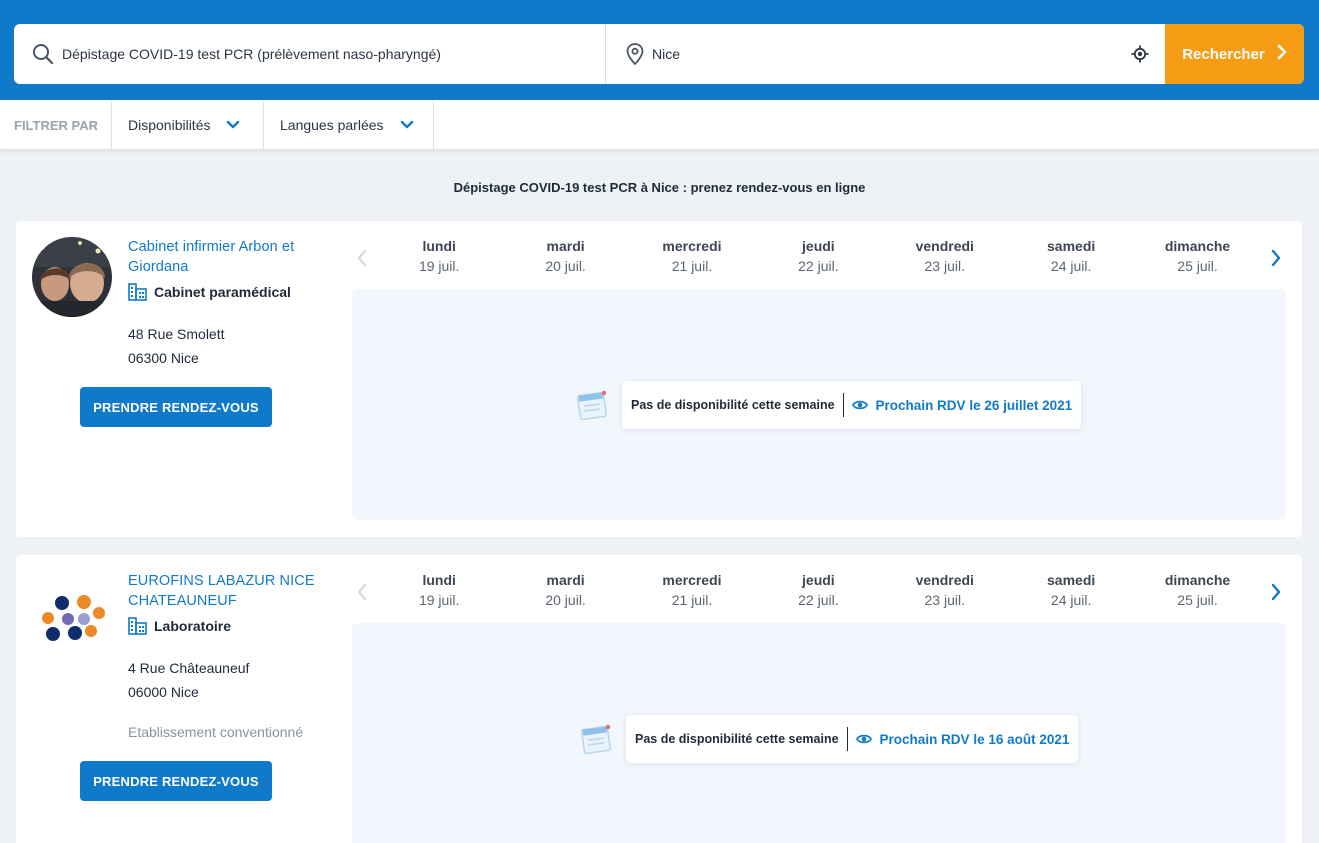  What do you see at coordinates (72, 277) in the screenshot?
I see `avatar` at bounding box center [72, 277].